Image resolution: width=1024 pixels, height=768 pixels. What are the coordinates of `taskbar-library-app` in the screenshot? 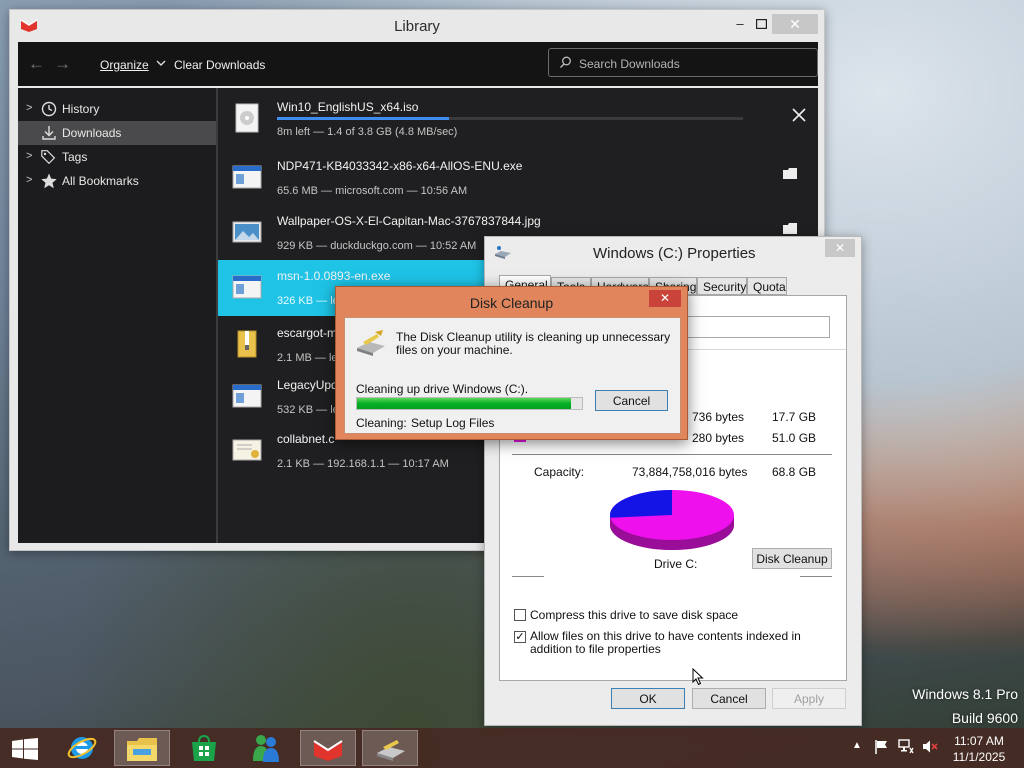 It's located at (328, 748).